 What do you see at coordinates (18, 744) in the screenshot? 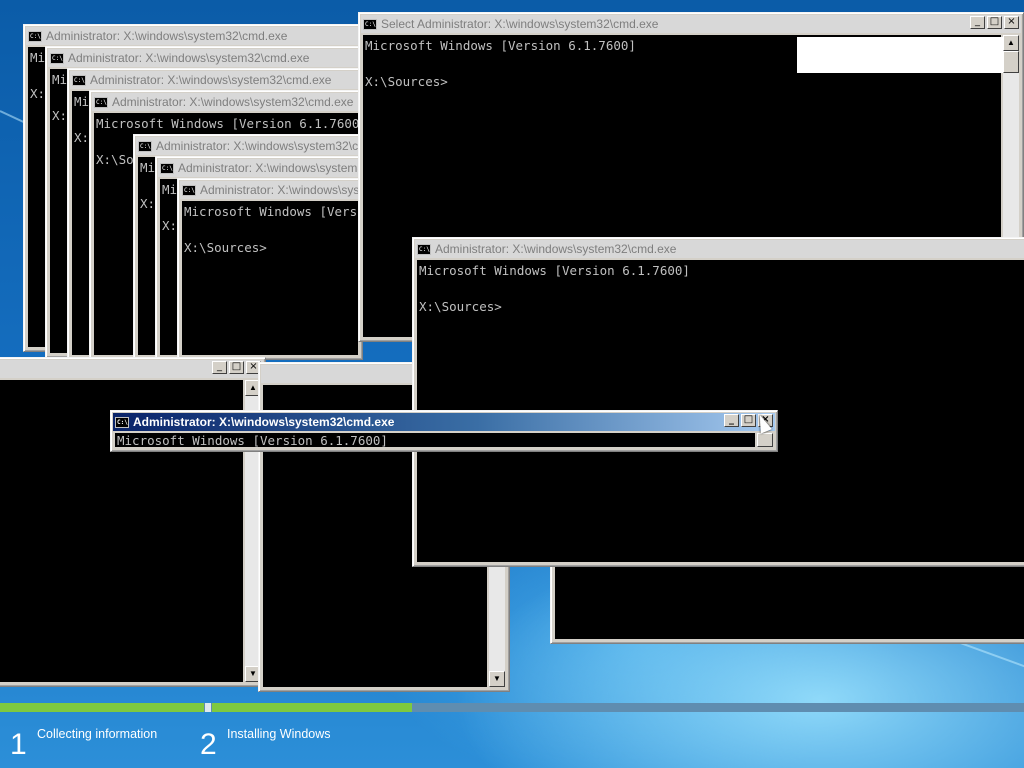
I see `step-1-number: 1` at bounding box center [18, 744].